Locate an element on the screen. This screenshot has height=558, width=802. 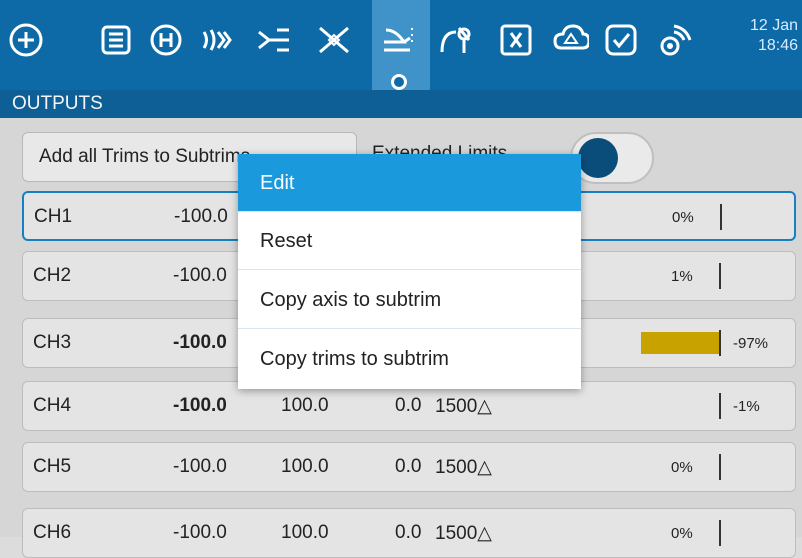
menu-item-edit: Edit is located at coordinates (409, 183).